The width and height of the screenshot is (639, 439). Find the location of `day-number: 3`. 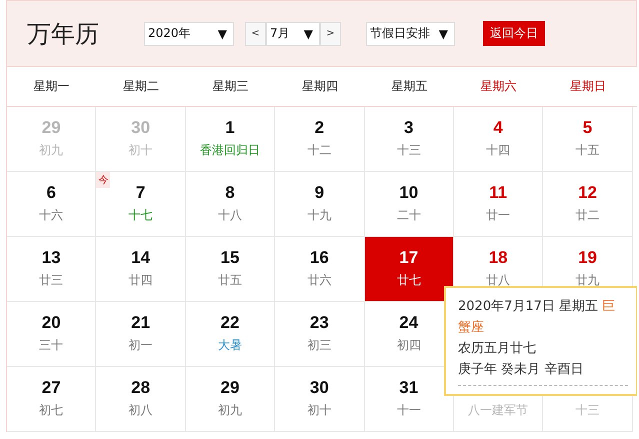

day-number: 3 is located at coordinates (409, 128).